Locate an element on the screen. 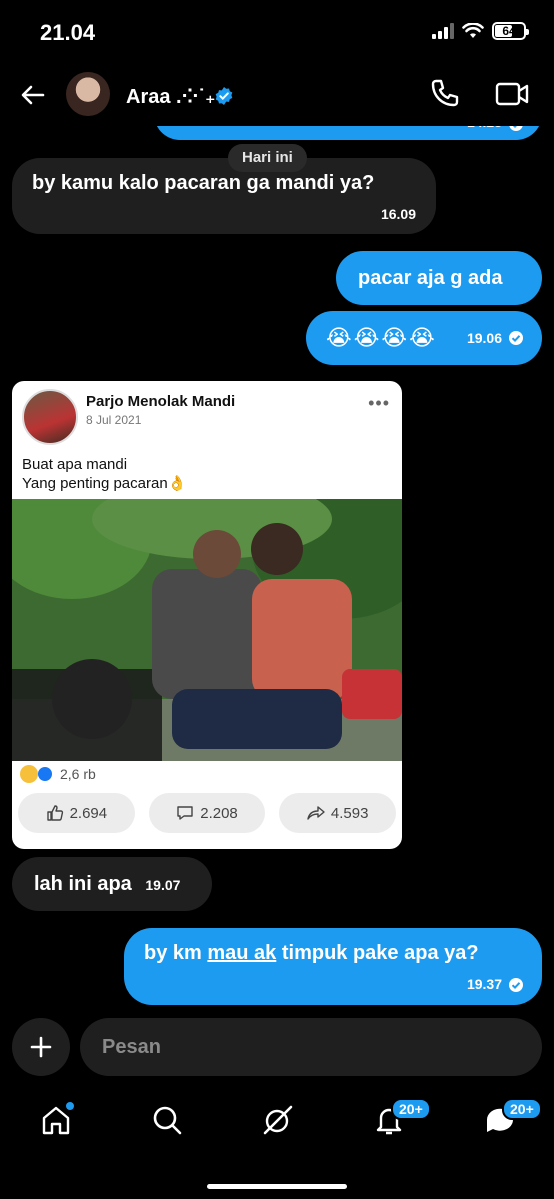 This screenshot has height=1199, width=554. battery-percent: 64 is located at coordinates (509, 31).